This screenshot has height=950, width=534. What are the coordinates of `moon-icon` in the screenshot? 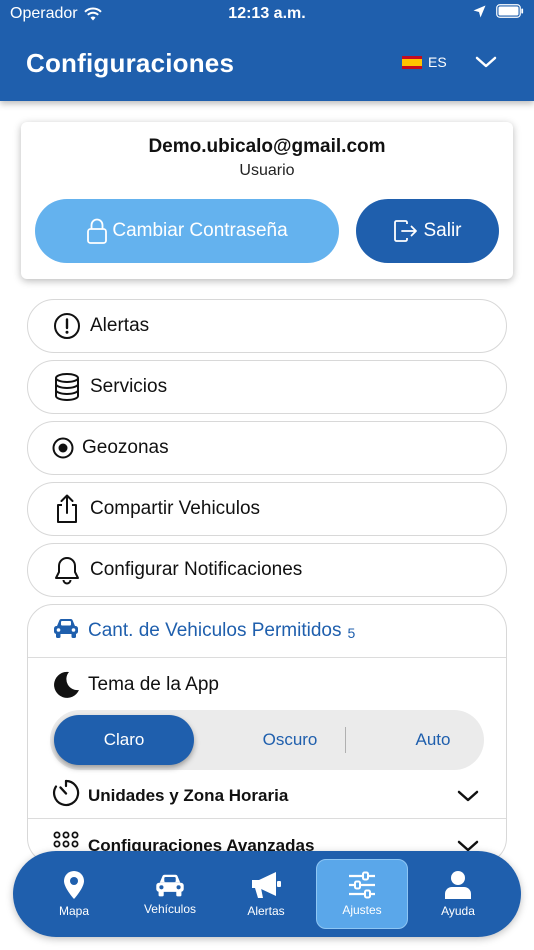 It's located at (66, 685).